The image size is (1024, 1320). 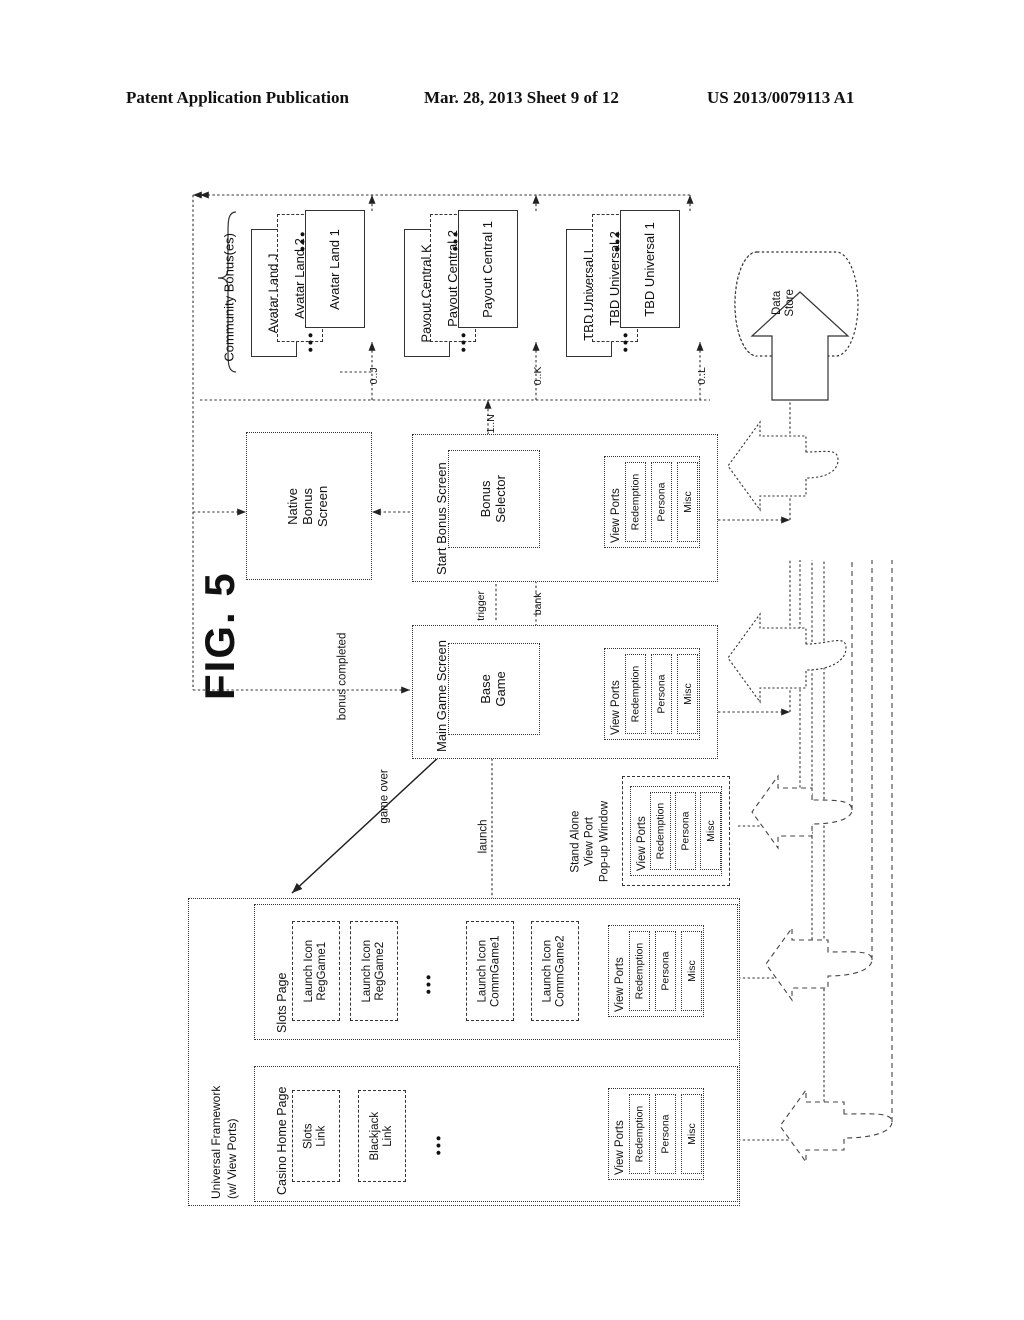 I want to click on bank-label: bank, so click(x=538, y=604).